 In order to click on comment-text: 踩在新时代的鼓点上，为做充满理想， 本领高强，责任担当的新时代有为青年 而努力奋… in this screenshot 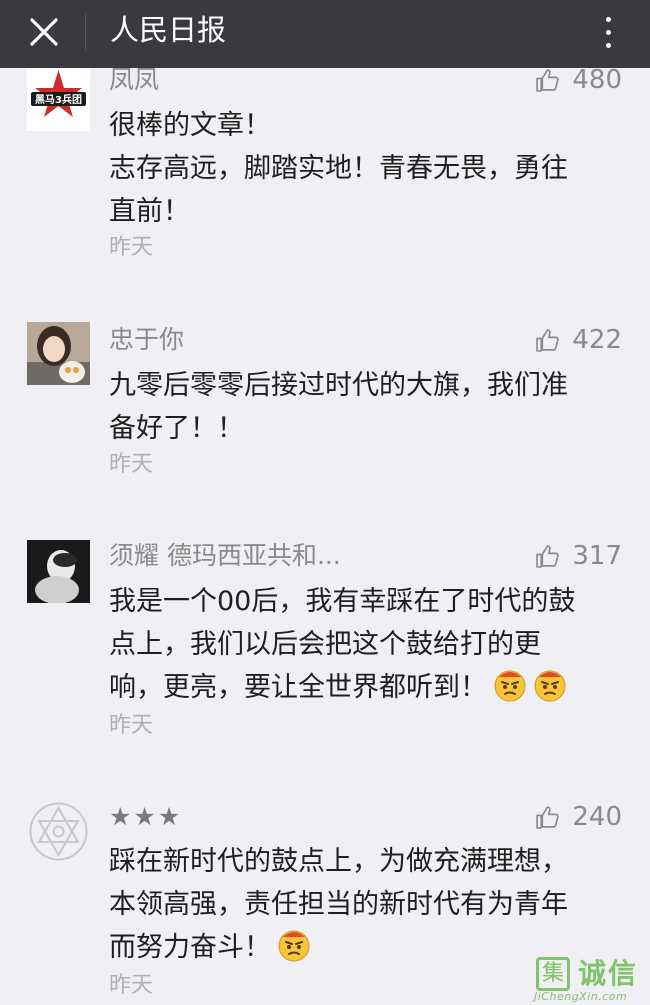, I will do `click(338, 904)`.